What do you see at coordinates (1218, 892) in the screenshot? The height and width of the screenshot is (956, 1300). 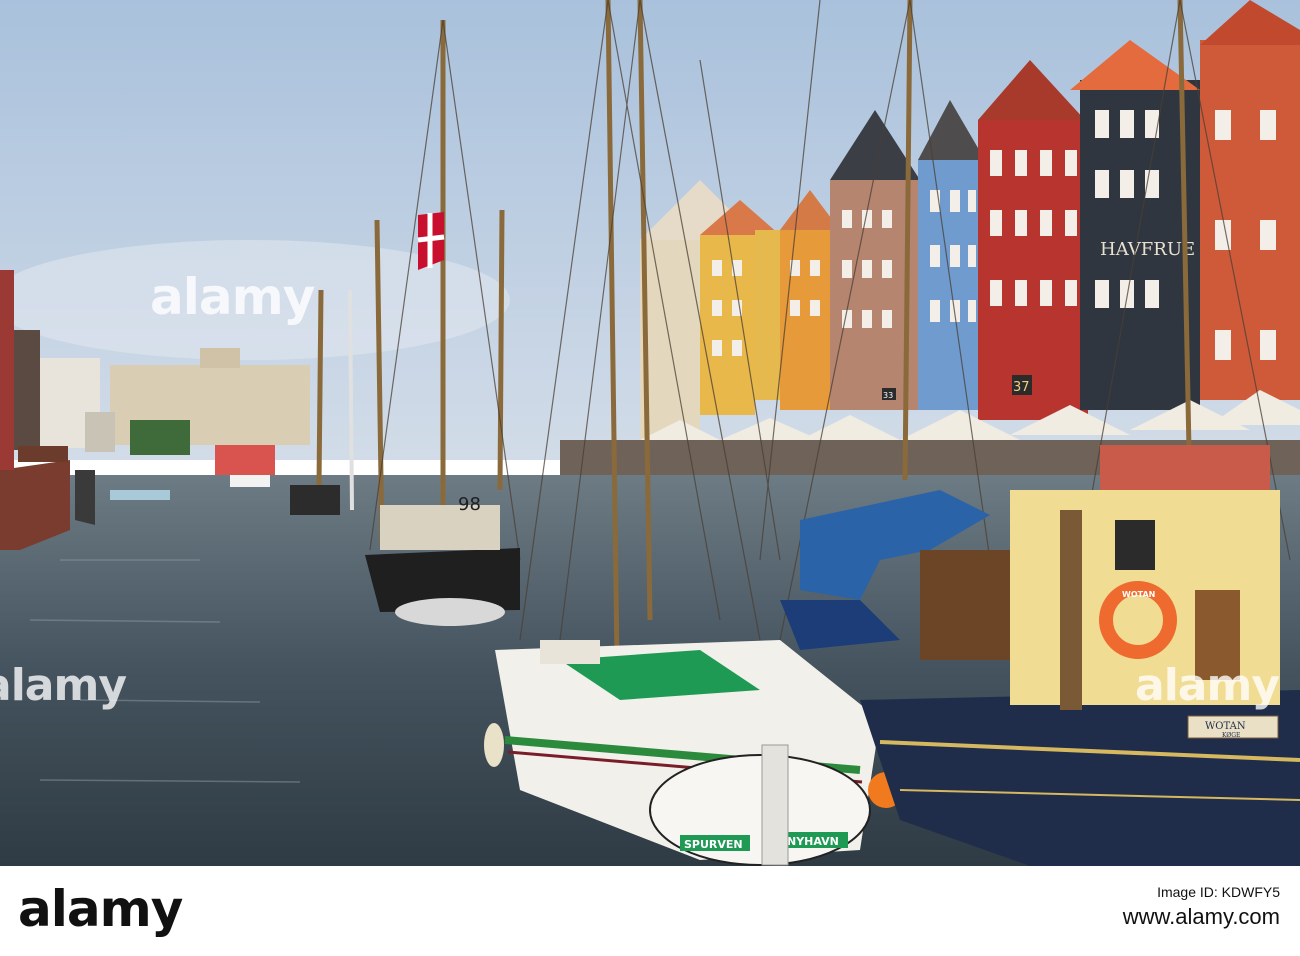 I see `image-id: Image ID: KDWFY5` at bounding box center [1218, 892].